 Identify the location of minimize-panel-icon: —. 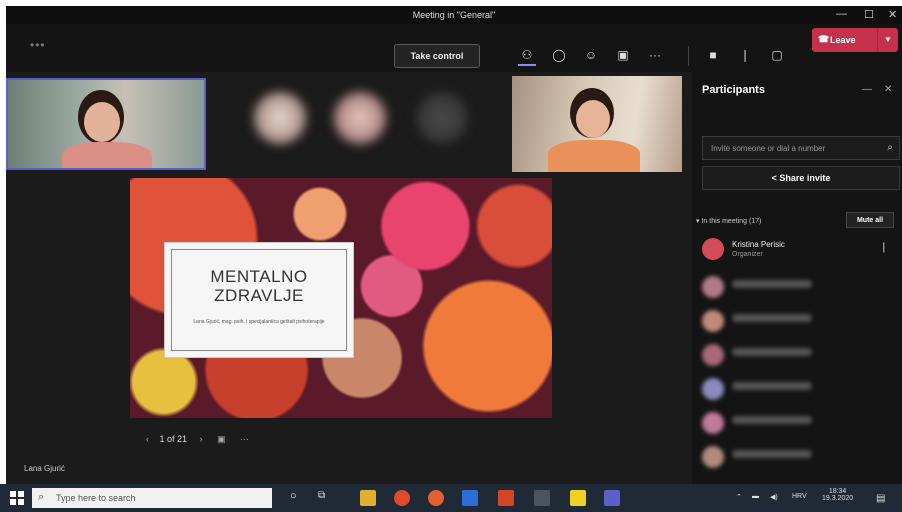
(867, 89).